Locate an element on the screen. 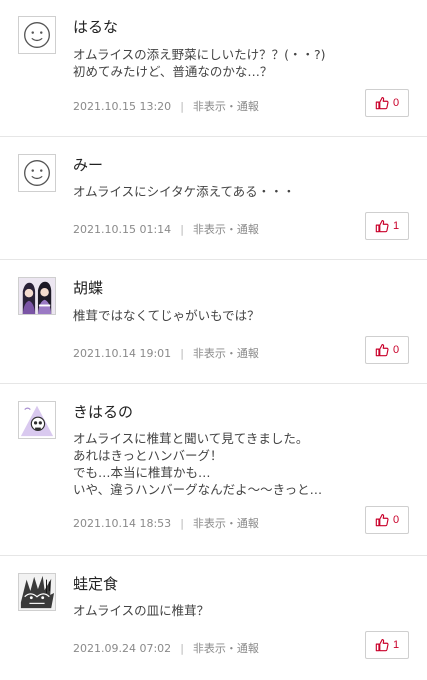 This screenshot has height=680, width=427. comment-author-name: はるな is located at coordinates (95, 26).